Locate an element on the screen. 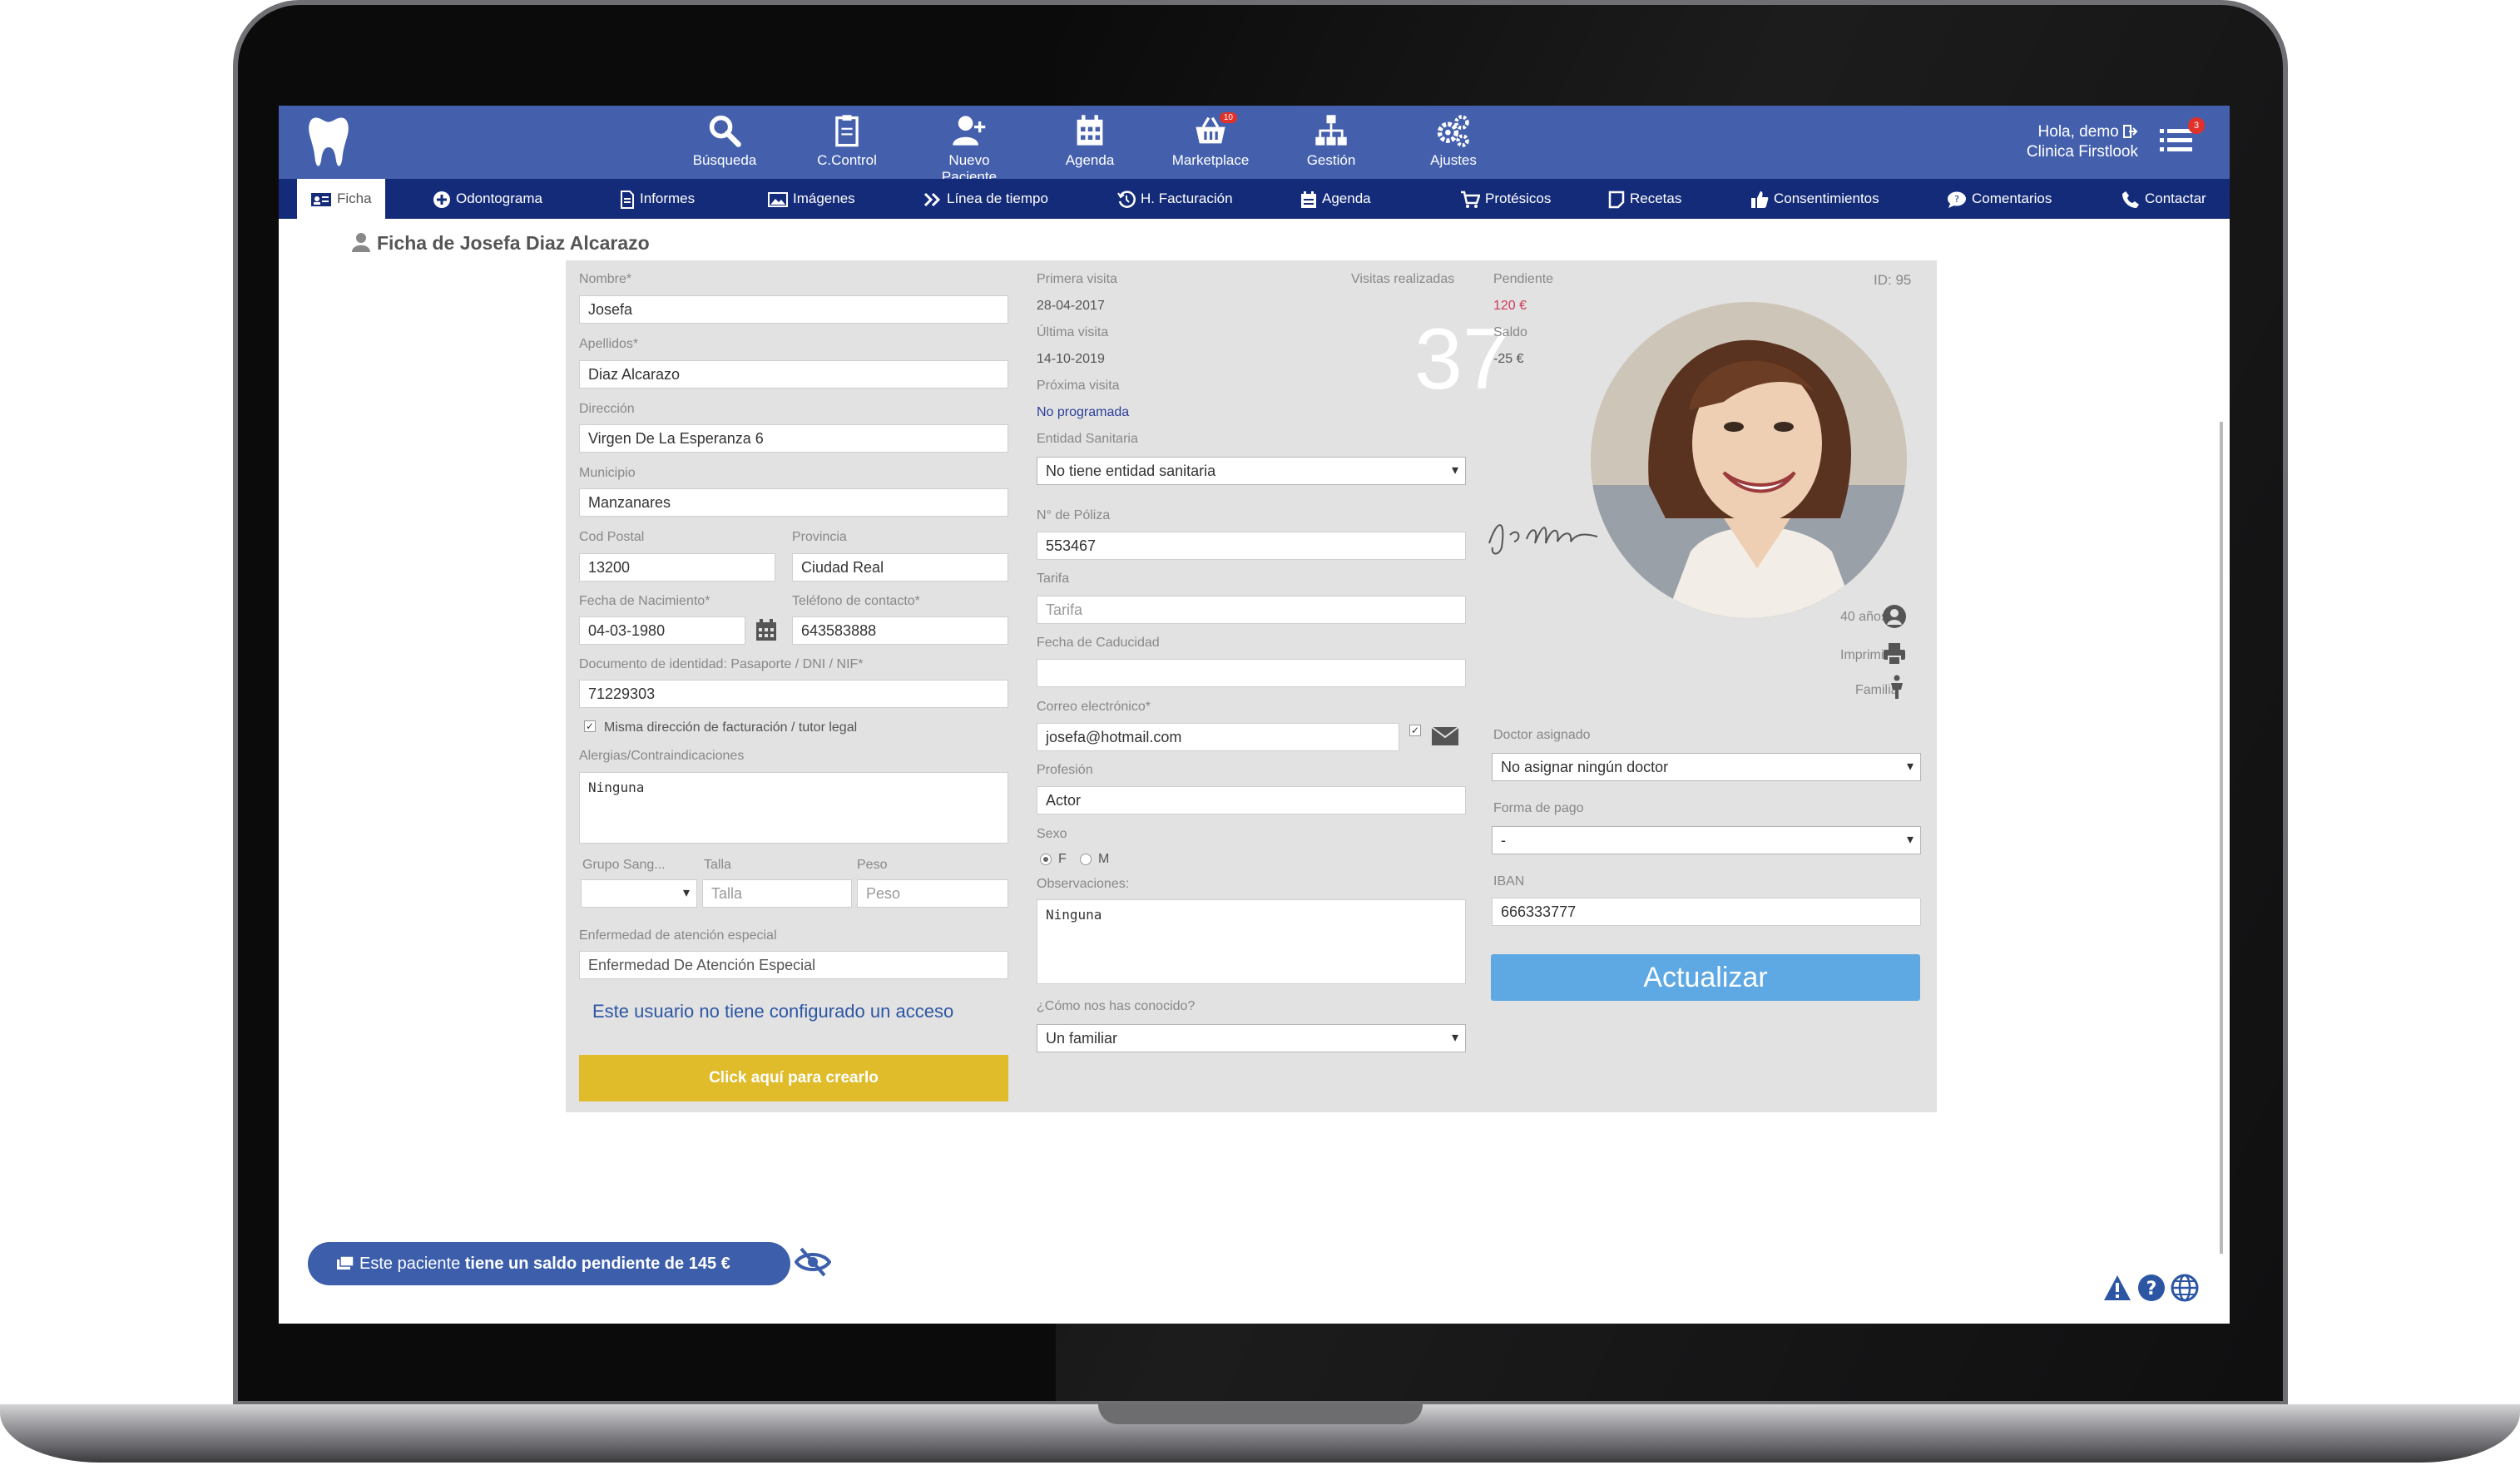 The image size is (2520, 1480). print-icon is located at coordinates (1894, 653).